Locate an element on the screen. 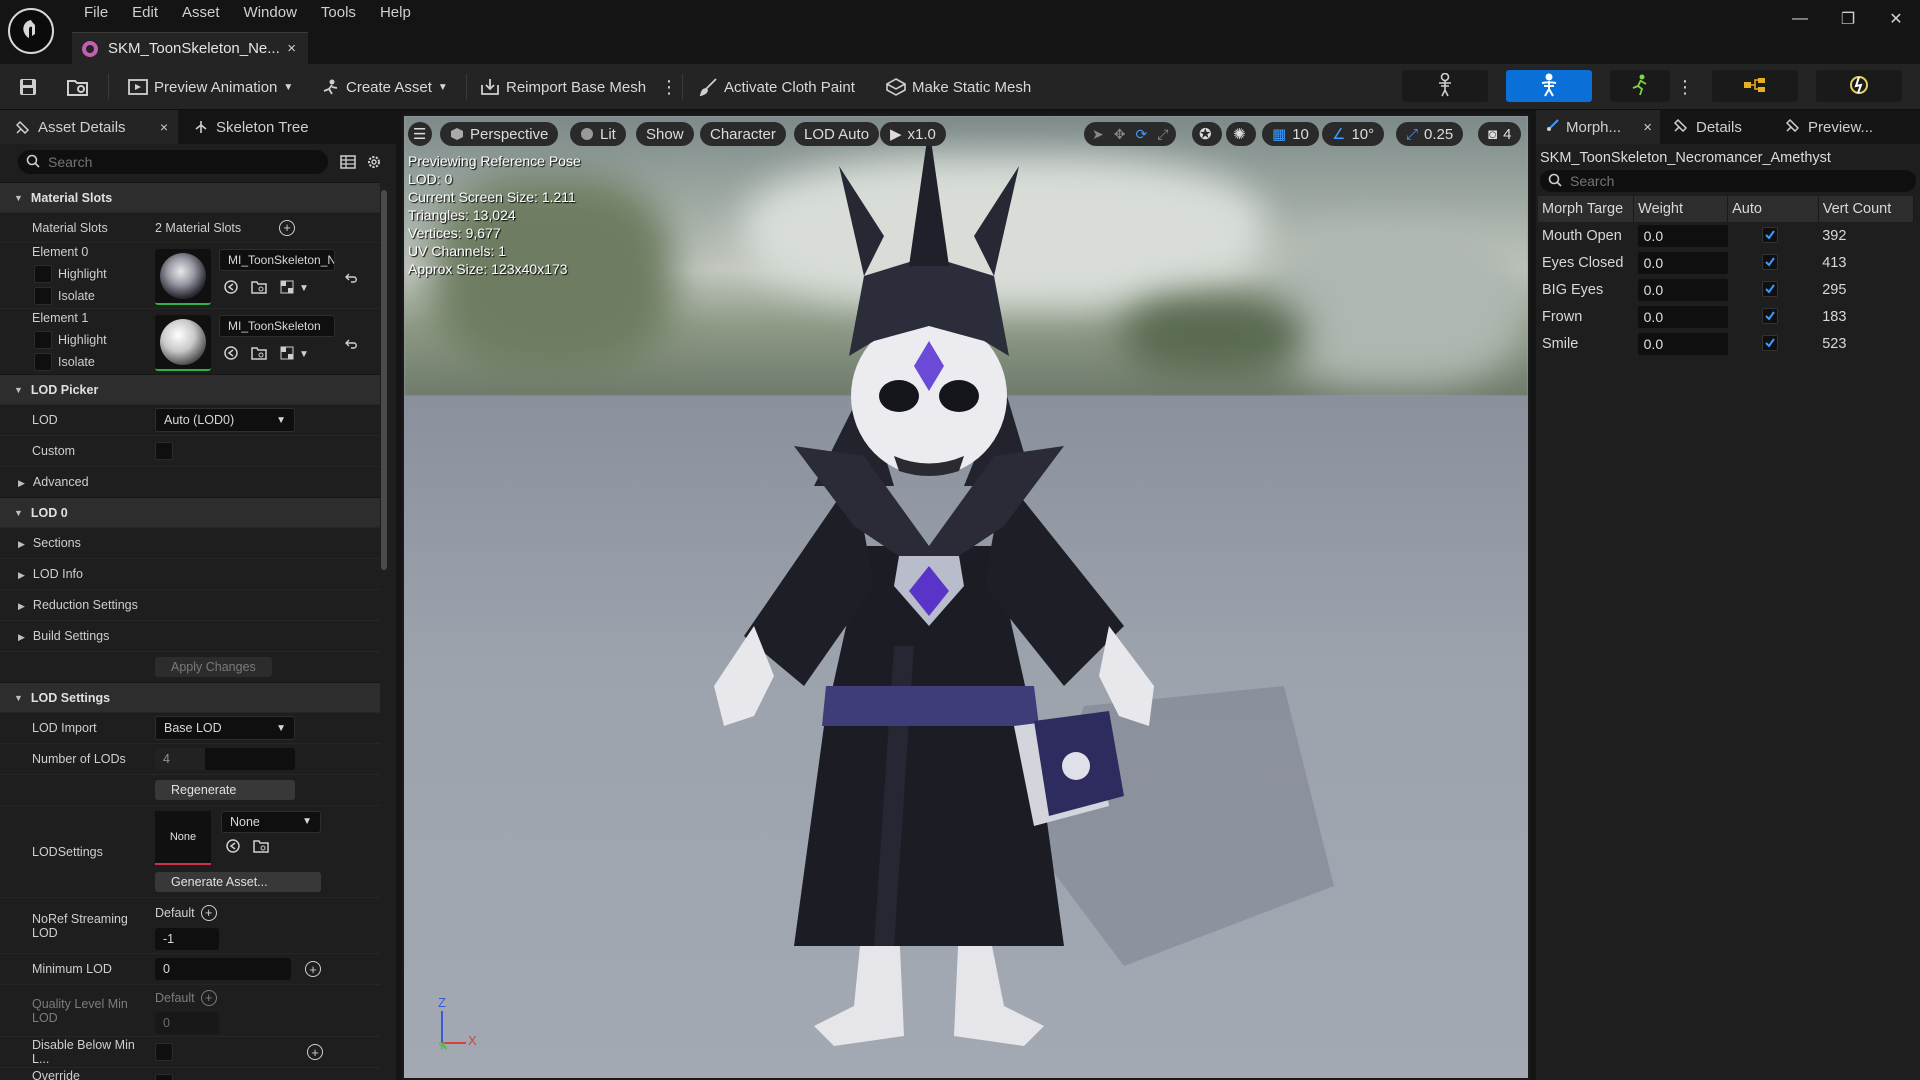  select-arrow-icon: ➤ is located at coordinates (1098, 134).